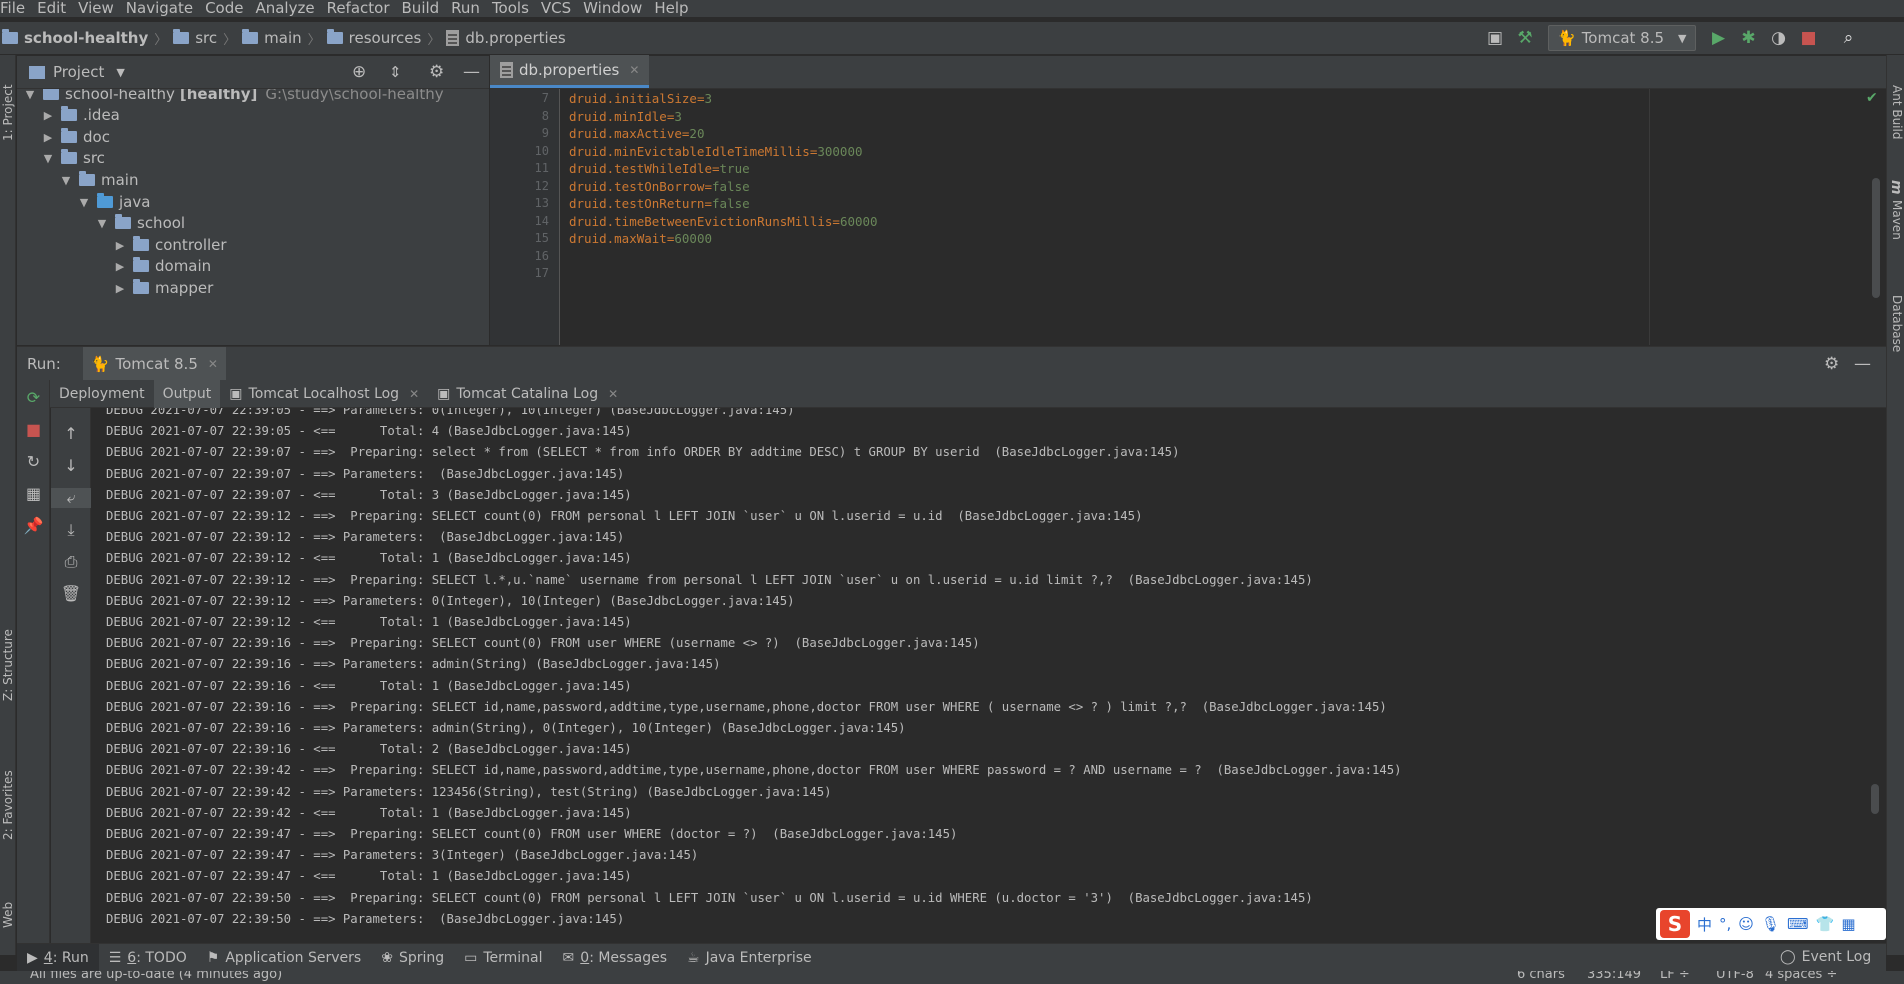 The width and height of the screenshot is (1904, 984). I want to click on editor-tab-db-properties: db.properties ✕, so click(570, 71).